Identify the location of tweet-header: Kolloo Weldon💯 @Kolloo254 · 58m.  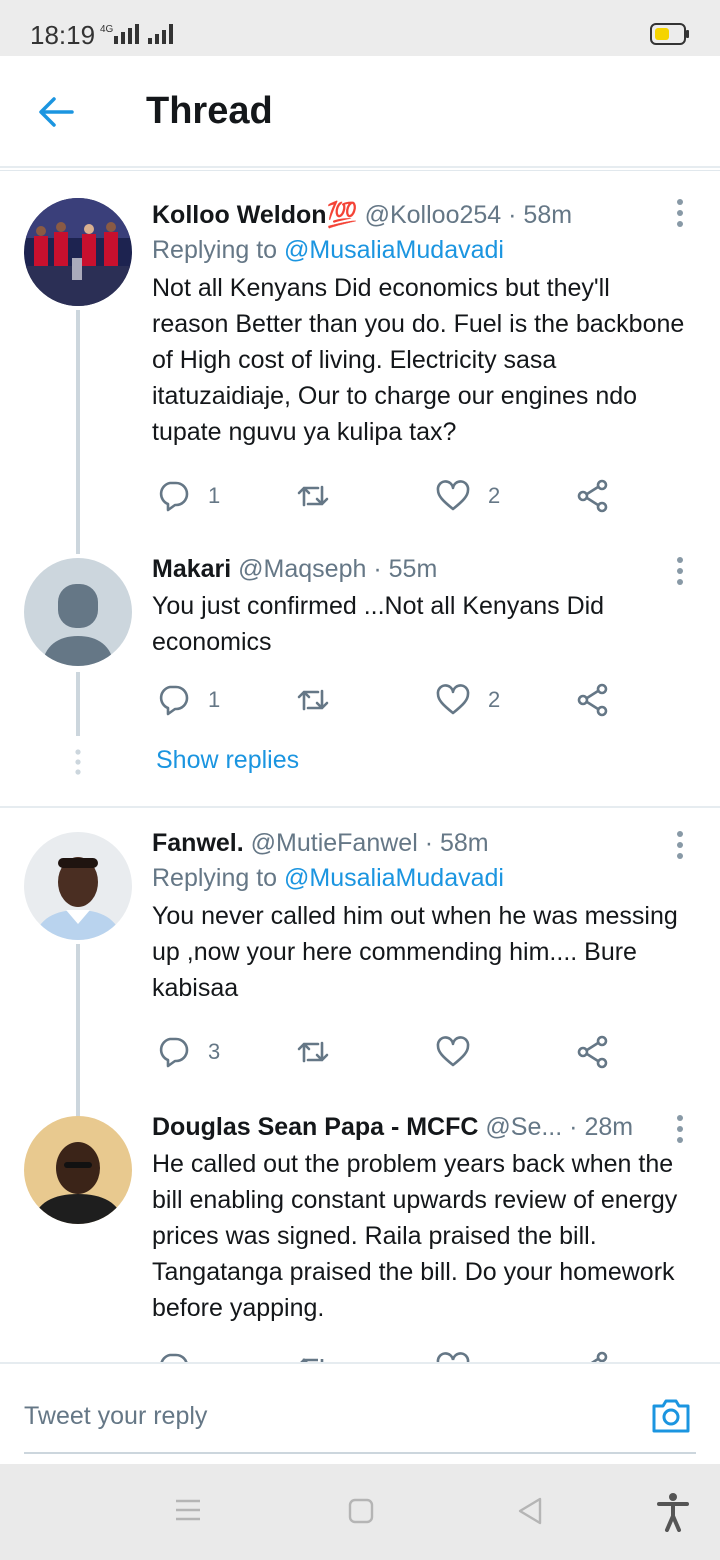
(421, 215).